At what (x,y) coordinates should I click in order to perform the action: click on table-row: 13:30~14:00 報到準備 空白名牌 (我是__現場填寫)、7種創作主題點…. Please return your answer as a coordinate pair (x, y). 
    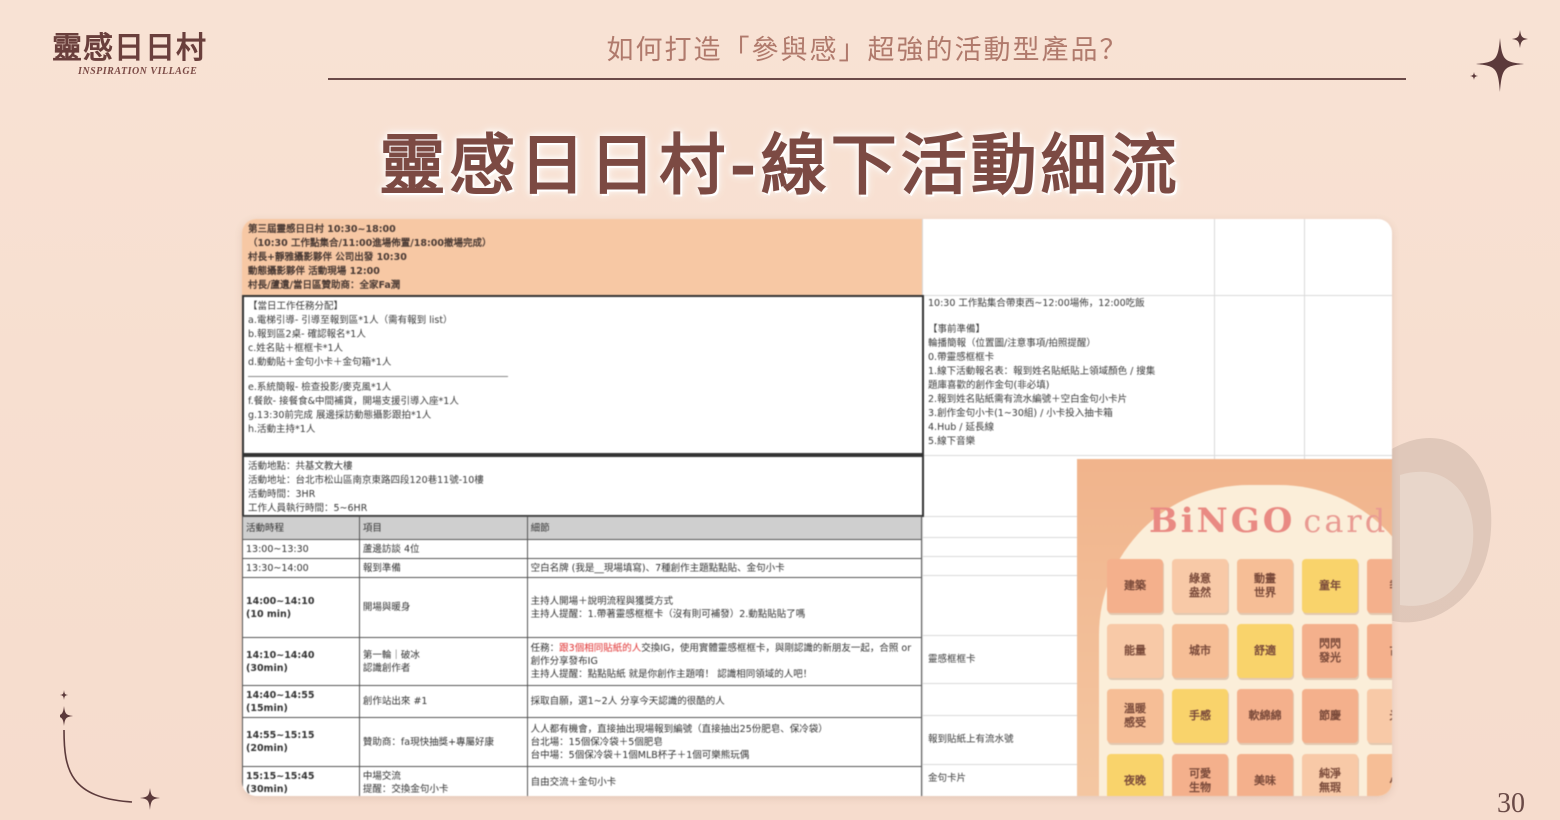
    Looking at the image, I should click on (582, 568).